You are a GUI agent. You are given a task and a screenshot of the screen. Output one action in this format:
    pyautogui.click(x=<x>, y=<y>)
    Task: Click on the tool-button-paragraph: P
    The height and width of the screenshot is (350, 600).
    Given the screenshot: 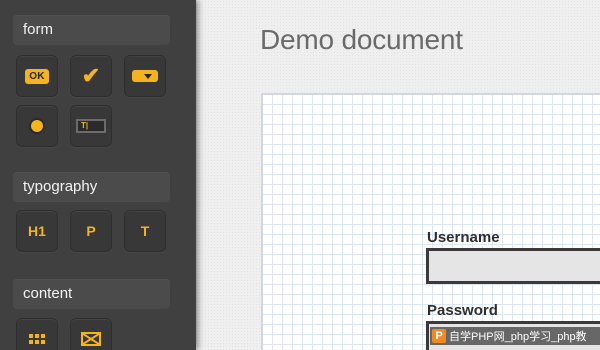 What is the action you would take?
    pyautogui.click(x=91, y=231)
    